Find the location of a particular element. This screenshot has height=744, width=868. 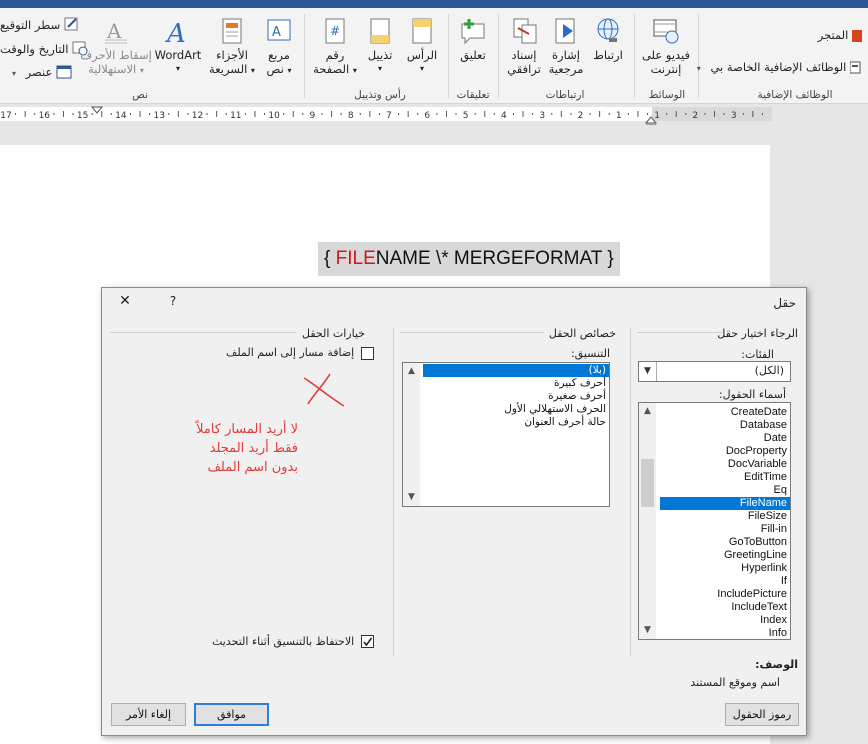

field-code-highlight: FILE is located at coordinates (355, 258).